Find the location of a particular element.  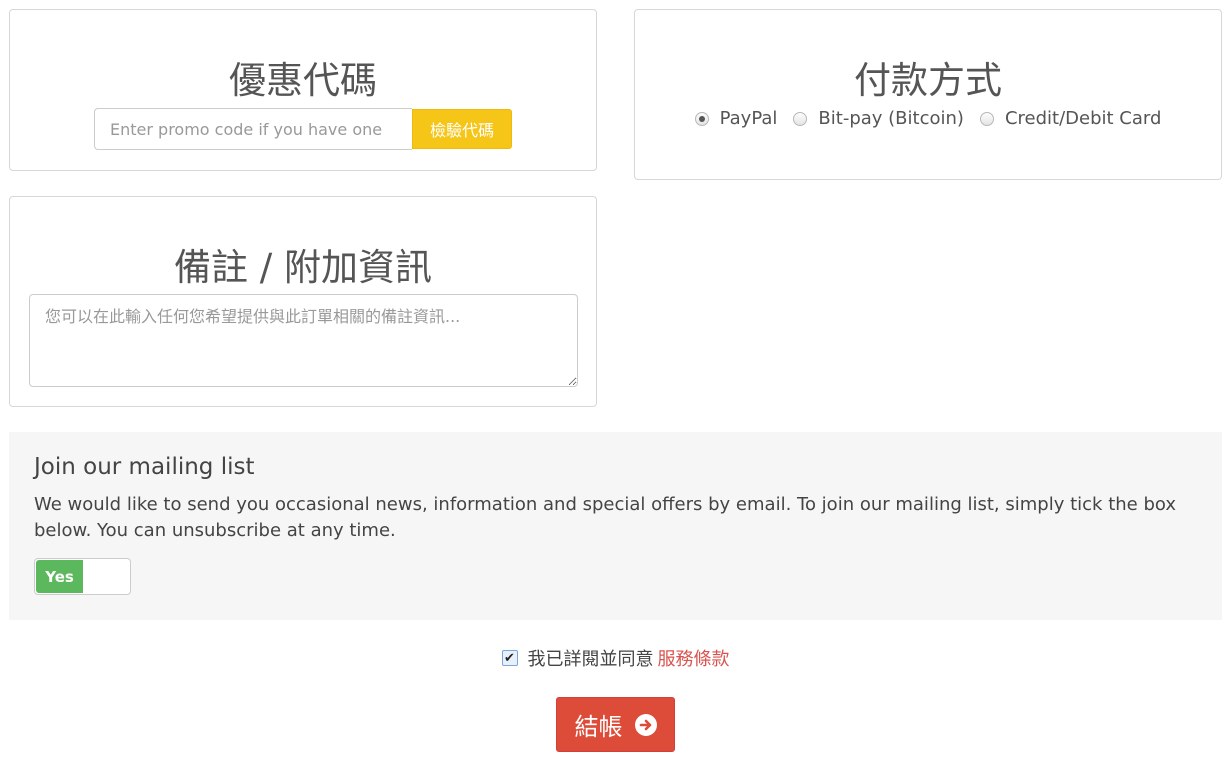

checkout-label: 結帳 is located at coordinates (598, 727).